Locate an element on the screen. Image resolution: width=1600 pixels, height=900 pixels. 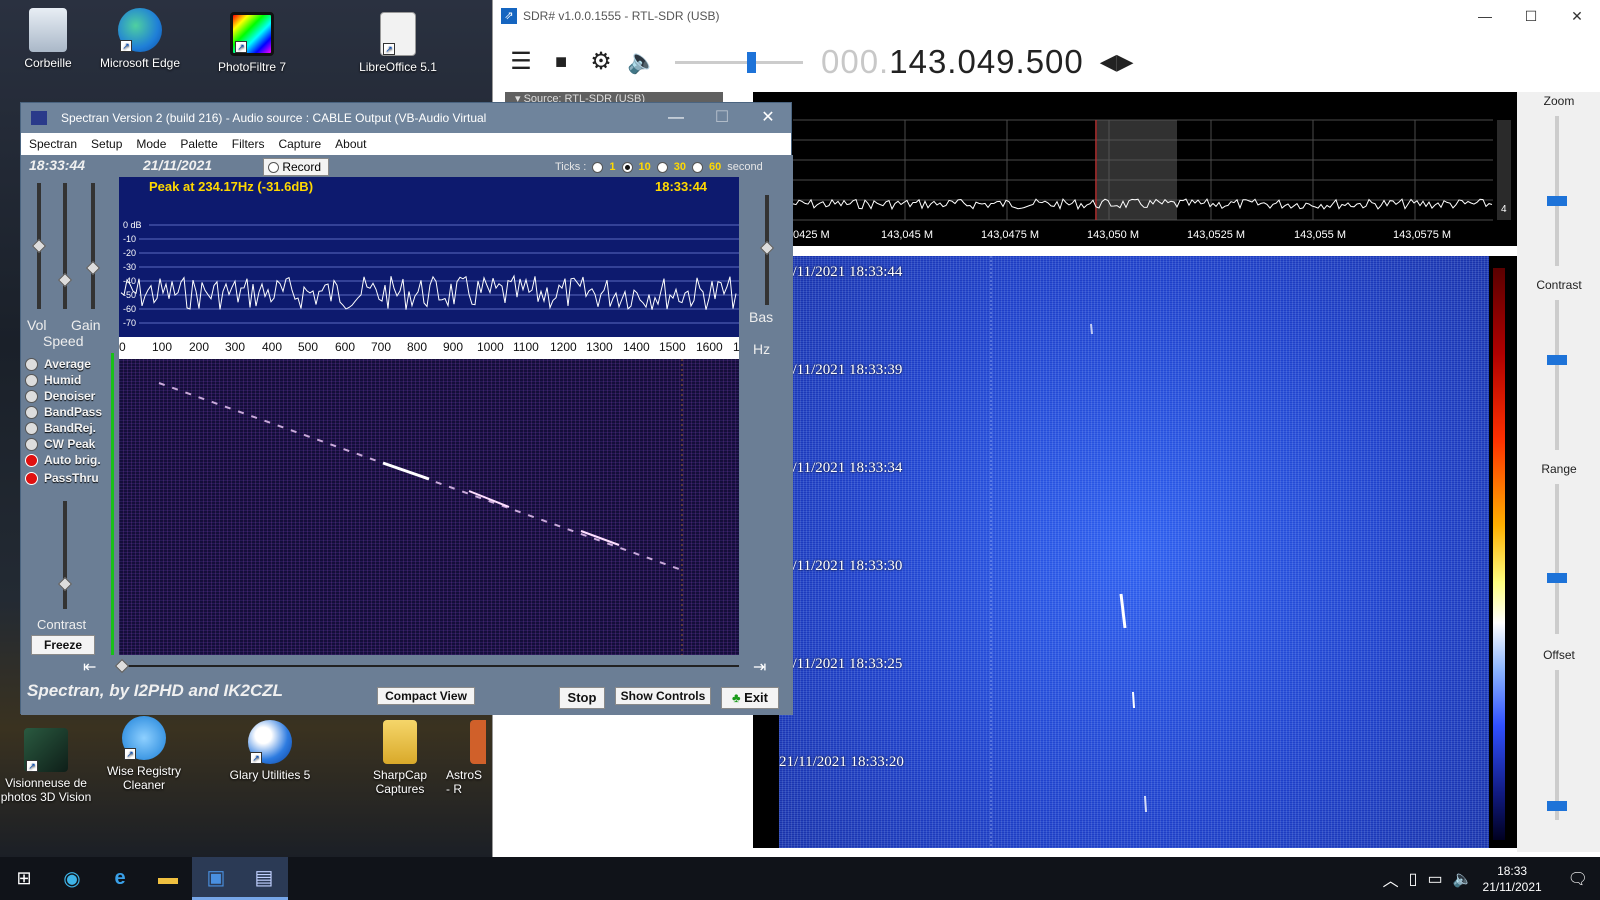
icon-label: AstroS - R is located at coordinates (464, 782).